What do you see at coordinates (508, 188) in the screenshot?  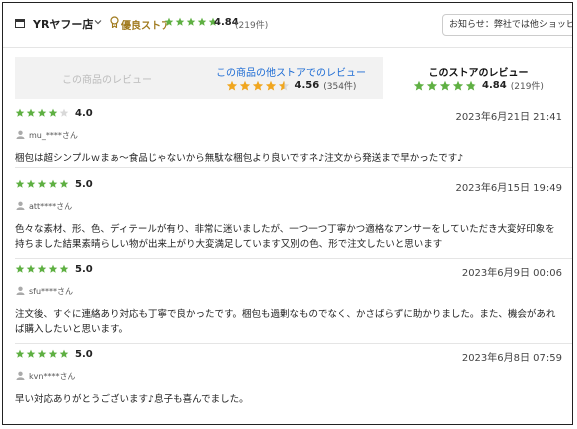 I see `review-date: 2023年6月15日 19:49` at bounding box center [508, 188].